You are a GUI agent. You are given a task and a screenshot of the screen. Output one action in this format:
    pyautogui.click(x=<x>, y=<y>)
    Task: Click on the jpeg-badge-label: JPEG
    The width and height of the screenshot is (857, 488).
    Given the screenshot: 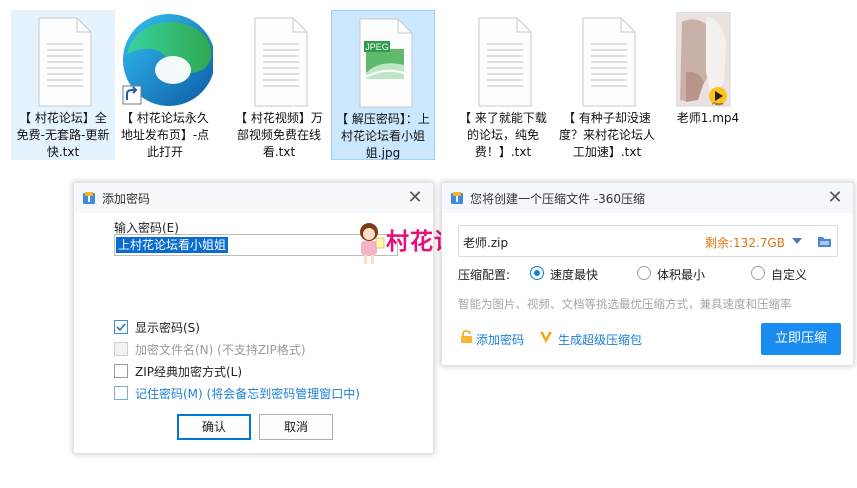 What is the action you would take?
    pyautogui.click(x=377, y=47)
    